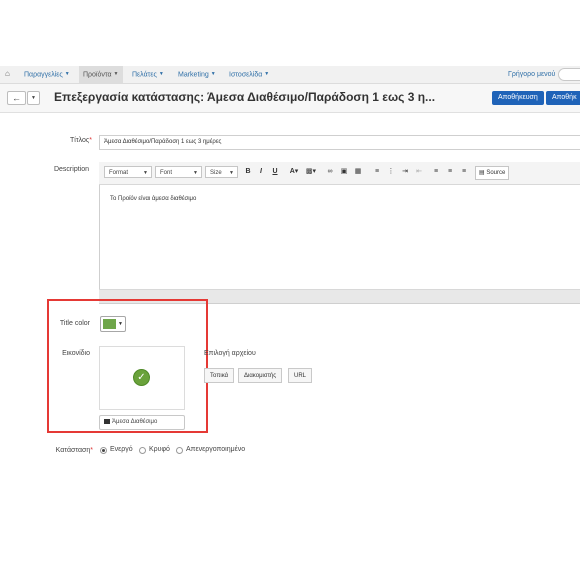 The width and height of the screenshot is (580, 580). I want to click on back-dropdown-button: ▼, so click(33, 98).